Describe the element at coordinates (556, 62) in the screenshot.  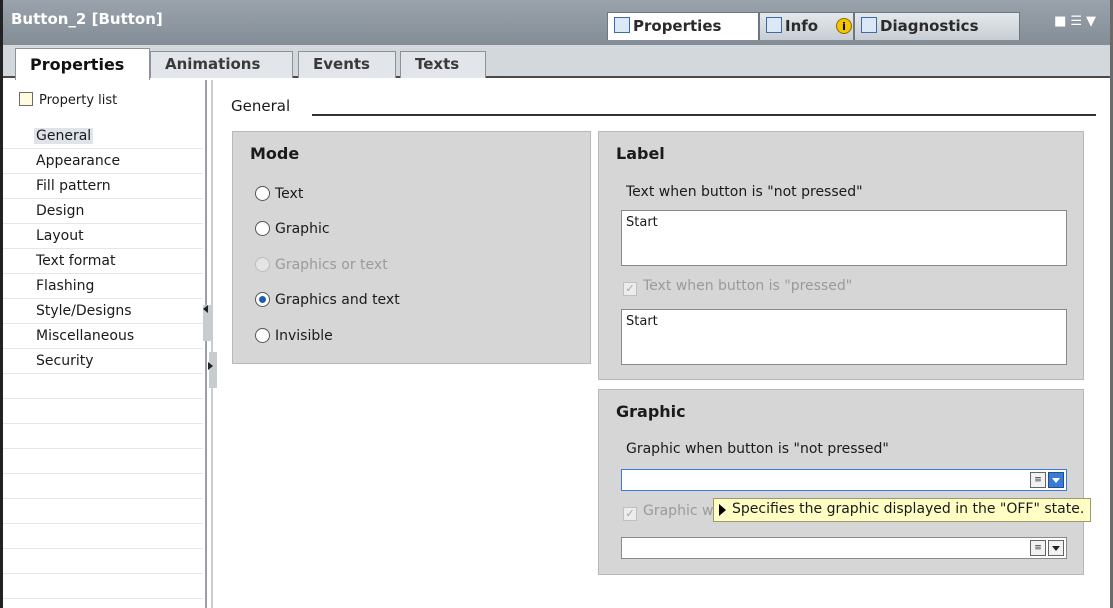
I see `tab-strip: Properties Animations Events Texts` at that location.